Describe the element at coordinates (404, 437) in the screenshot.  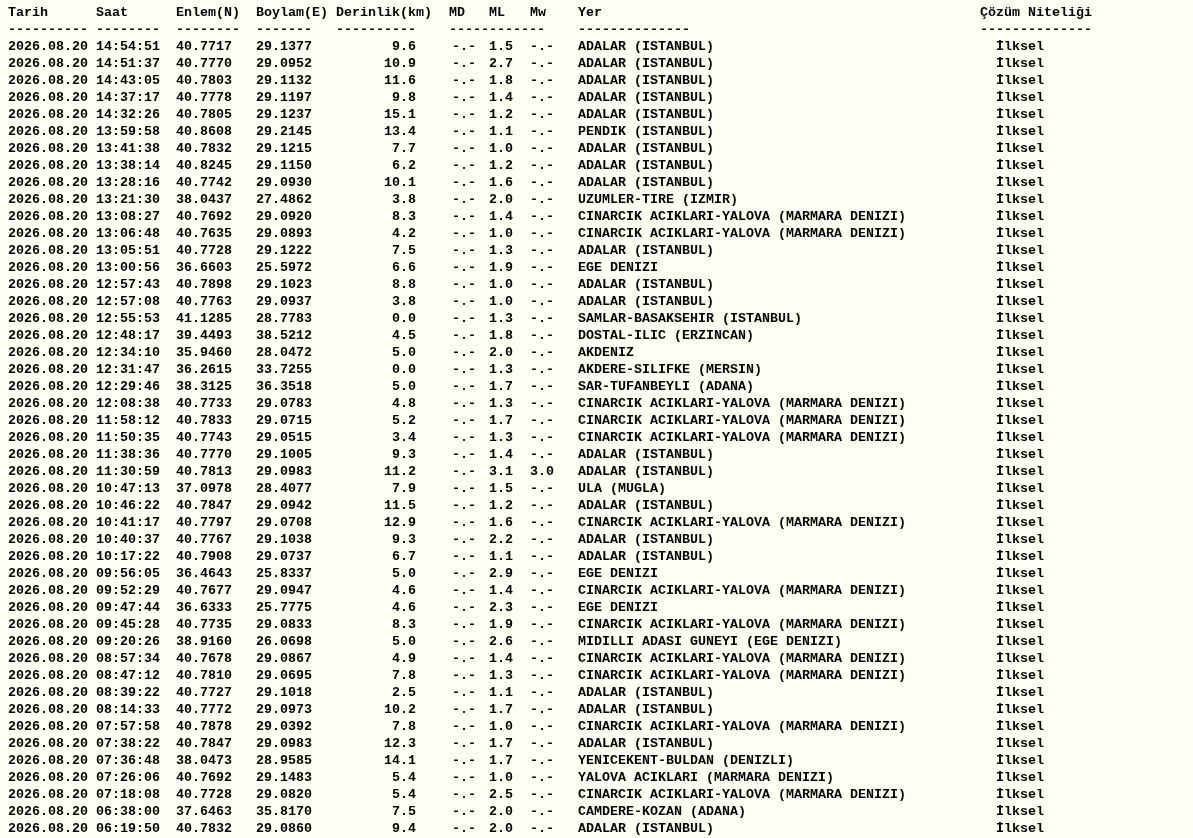
I see `table-cell: 3.4` at that location.